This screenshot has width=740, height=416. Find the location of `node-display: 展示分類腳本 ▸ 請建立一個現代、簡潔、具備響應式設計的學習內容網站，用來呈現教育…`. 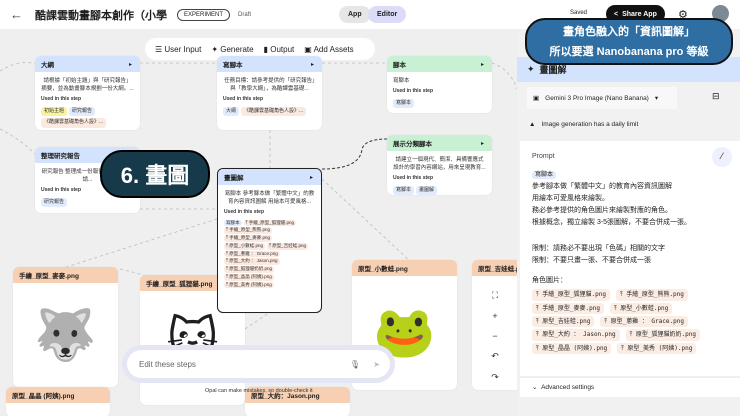

node-display: 展示分類腳本 ▸ 請建立一個現代、簡潔、具備響應式設計的學習內容網站，用來呈現教育… is located at coordinates (439, 165).